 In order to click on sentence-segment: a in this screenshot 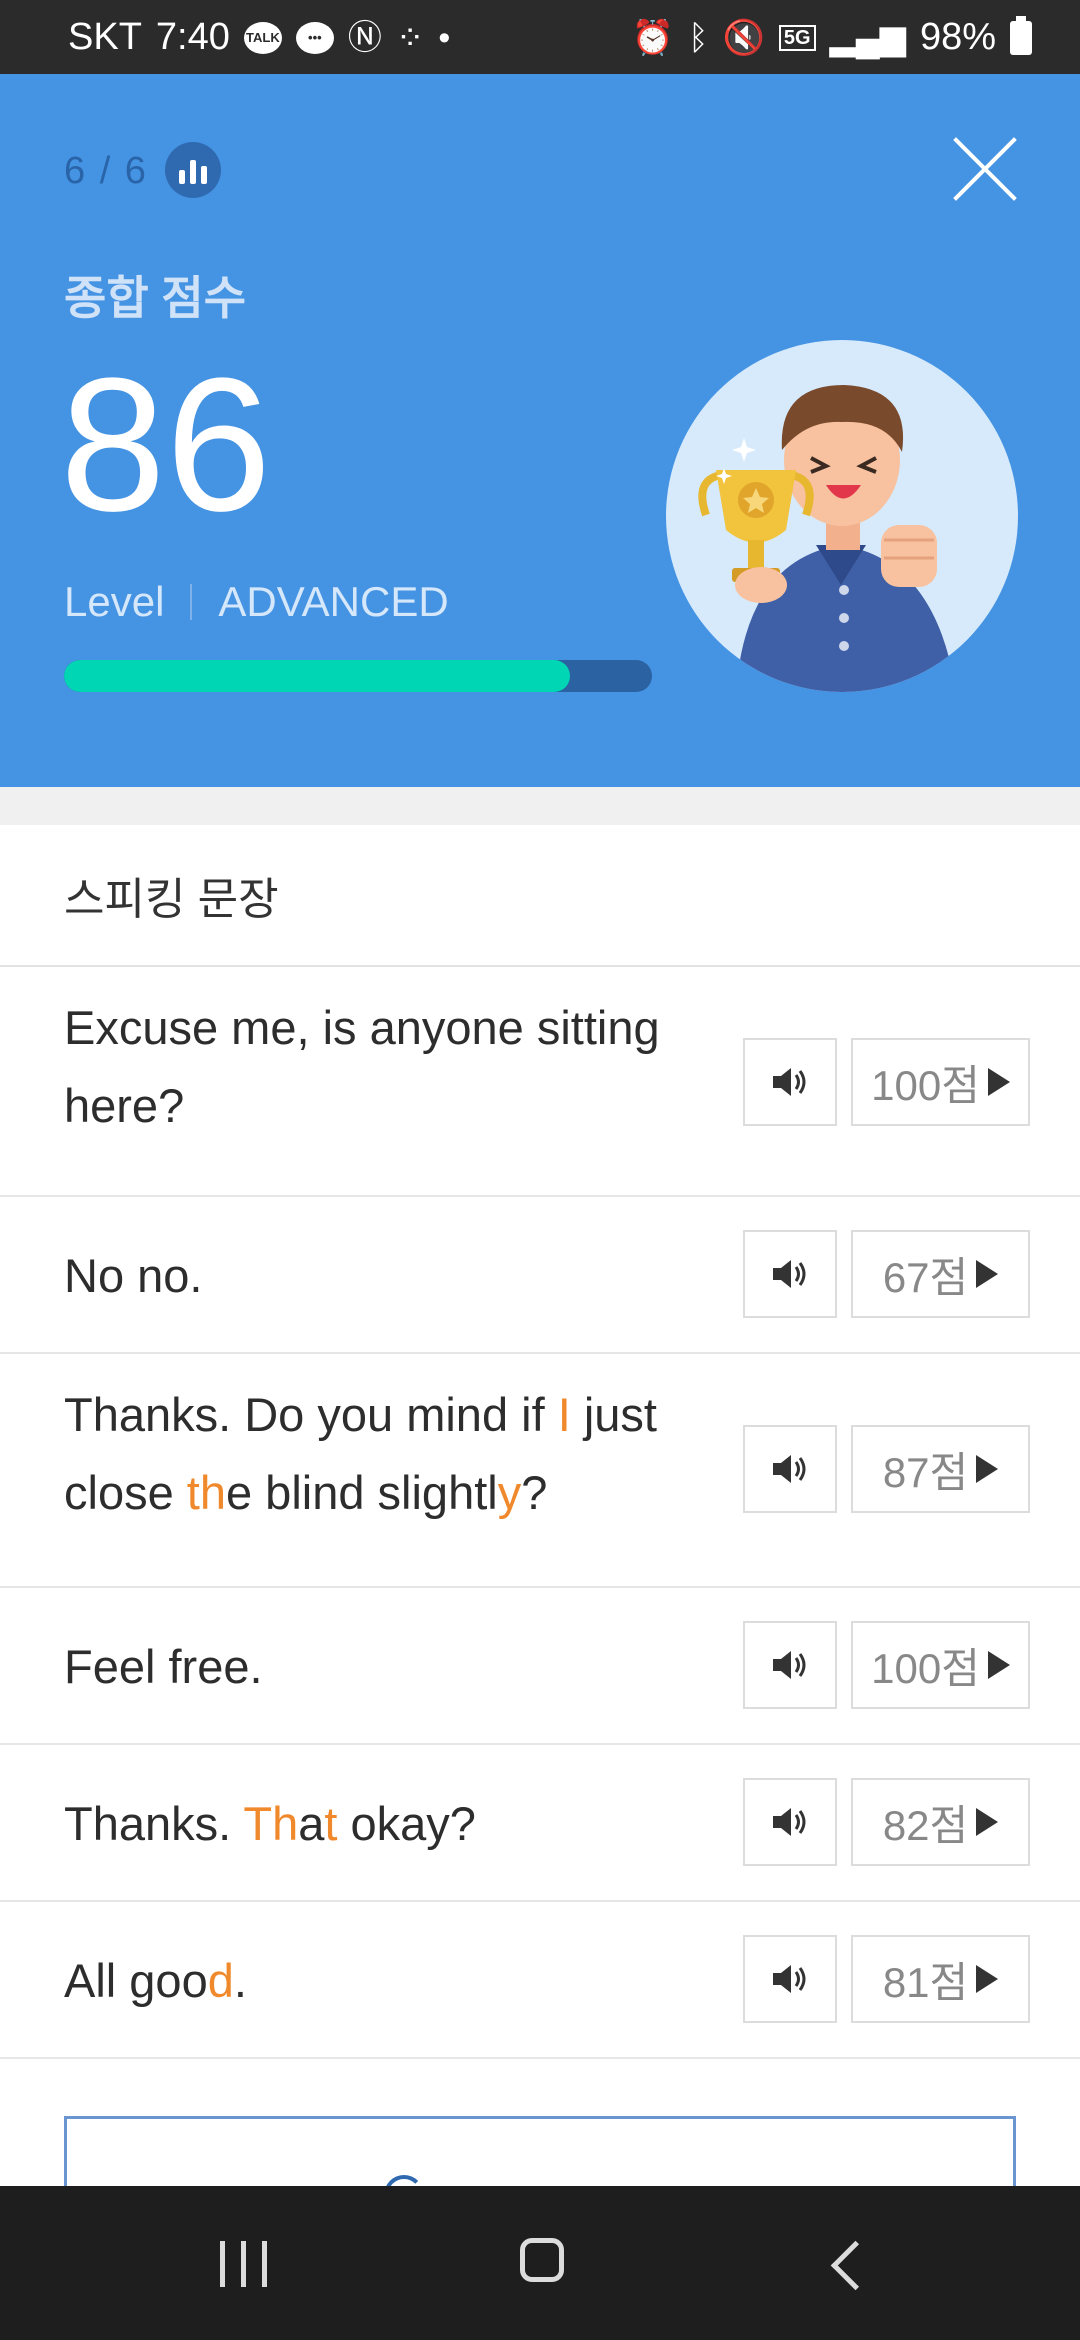, I will do `click(311, 1823)`.